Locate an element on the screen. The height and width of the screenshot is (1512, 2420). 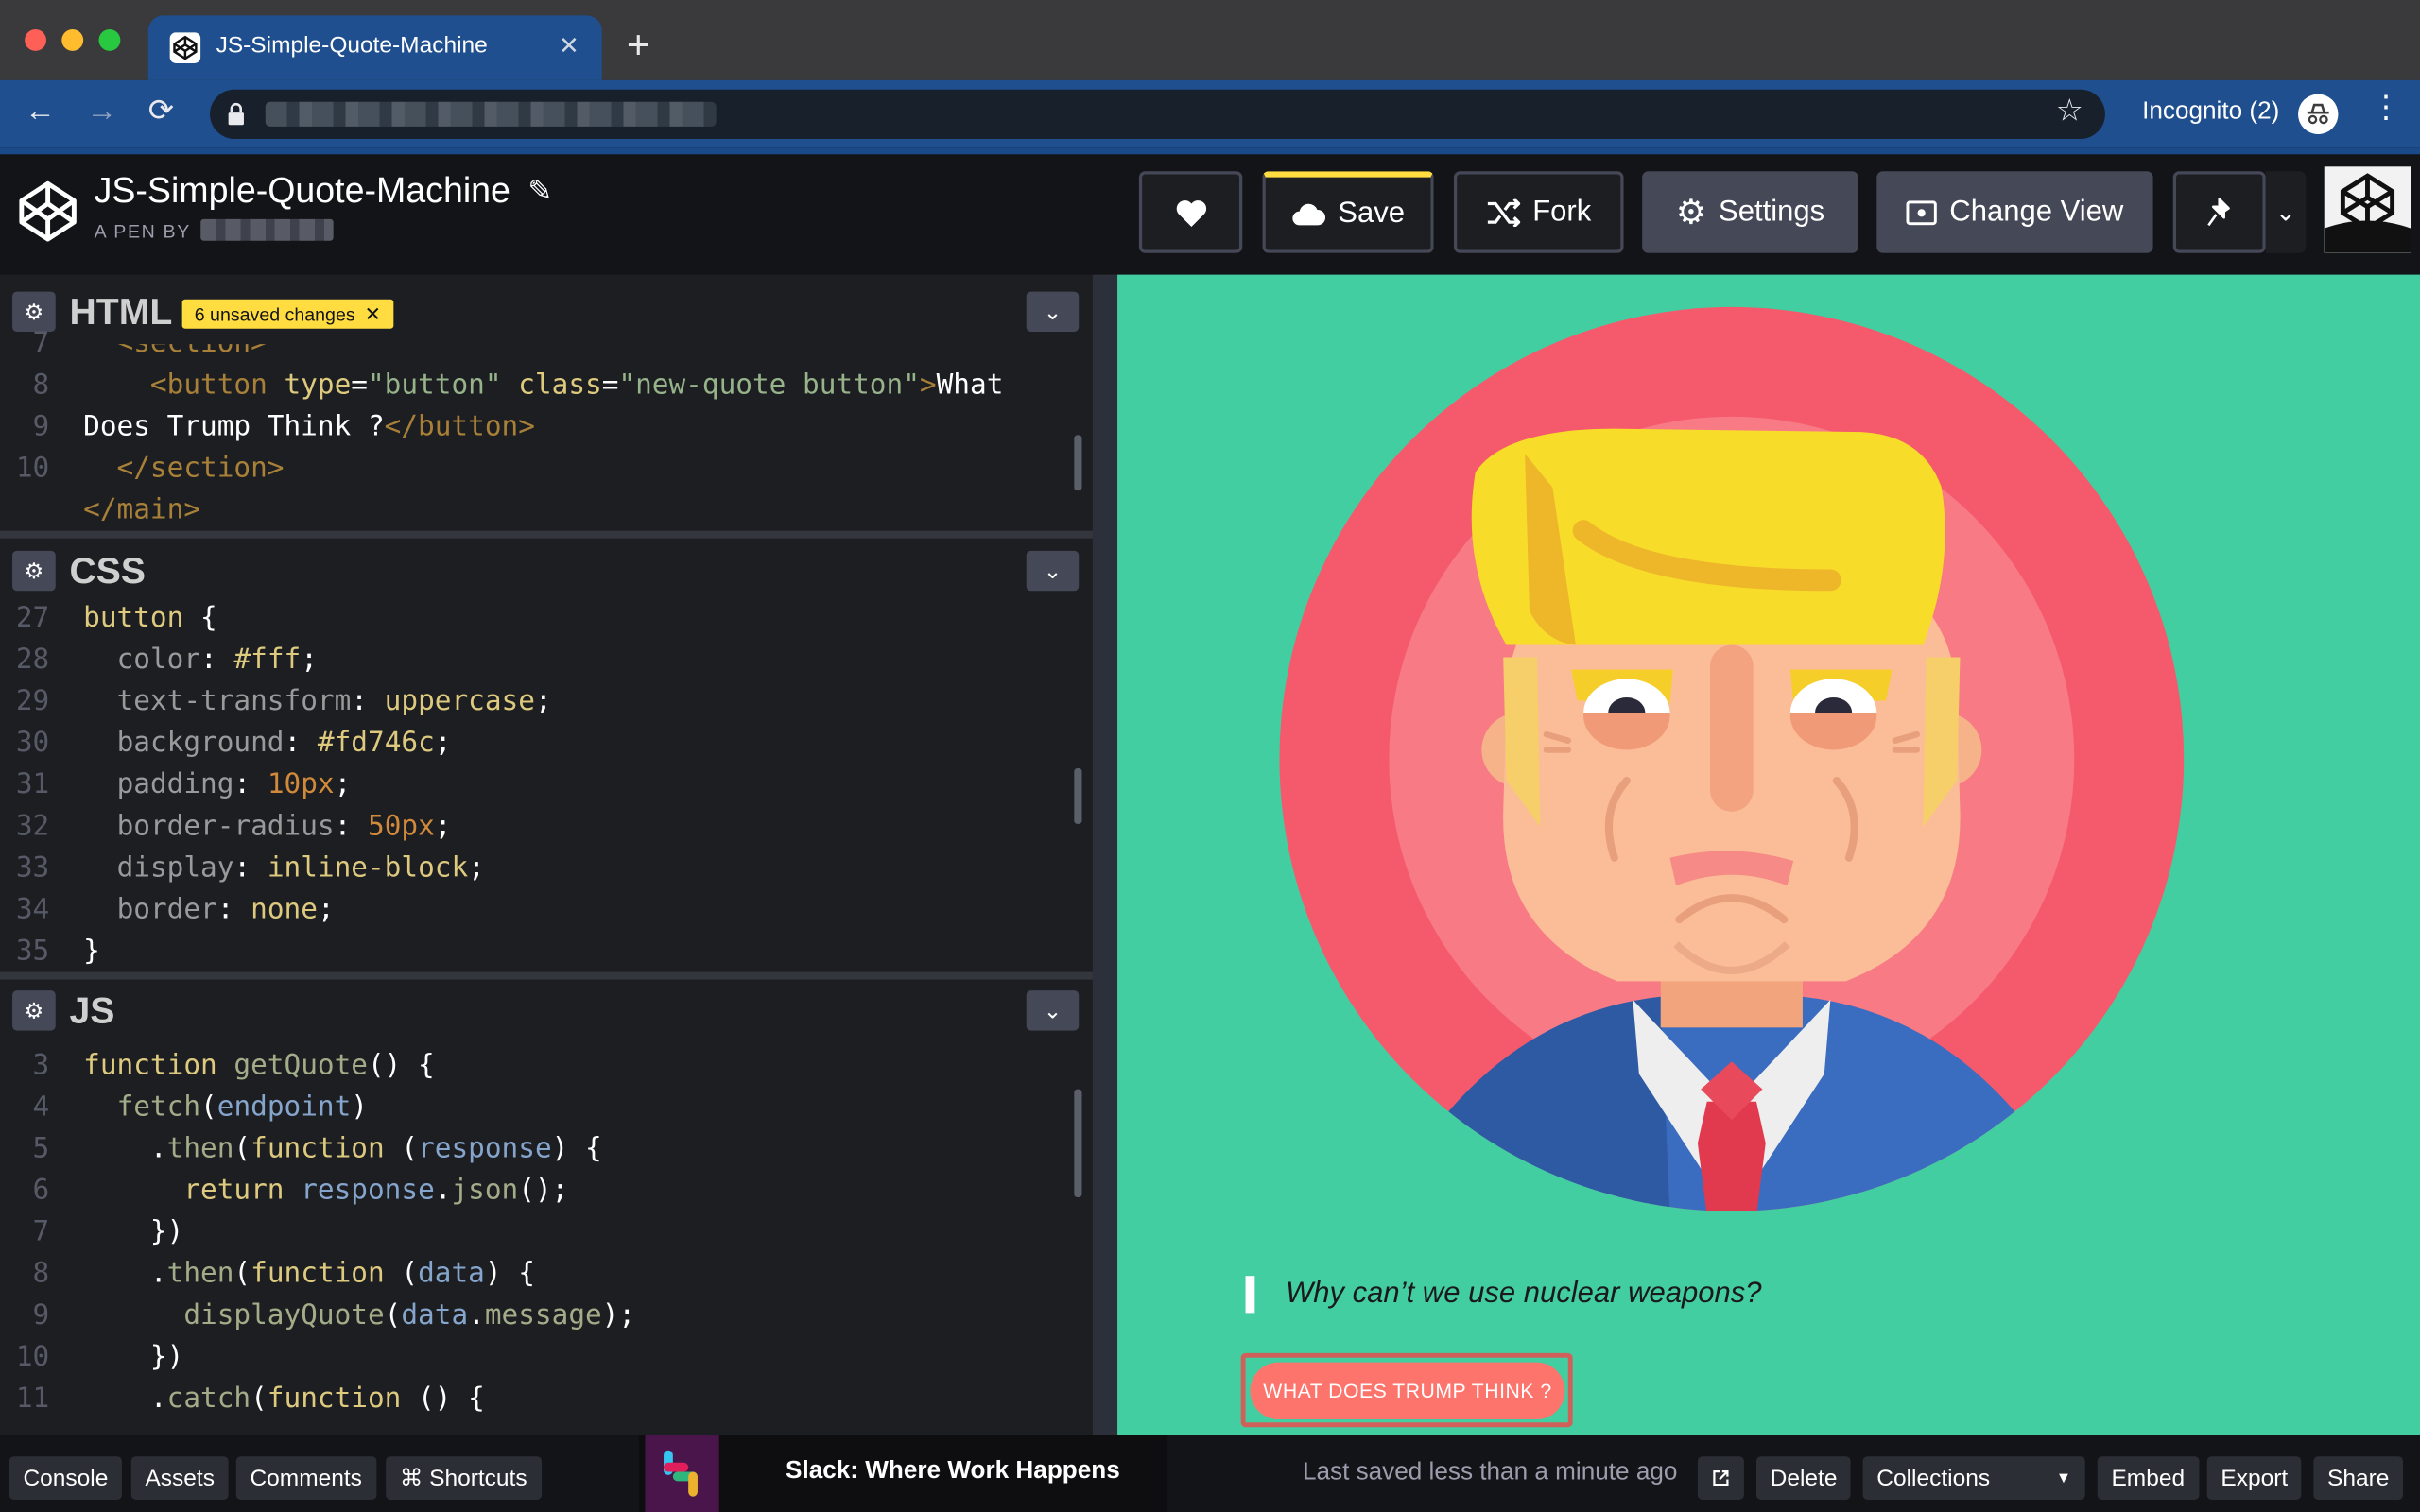
save-label: Save is located at coordinates (1371, 213).